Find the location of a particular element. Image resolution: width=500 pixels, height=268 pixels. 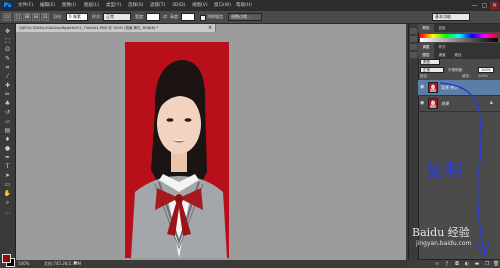

close-button: ✕ is located at coordinates (494, 5).